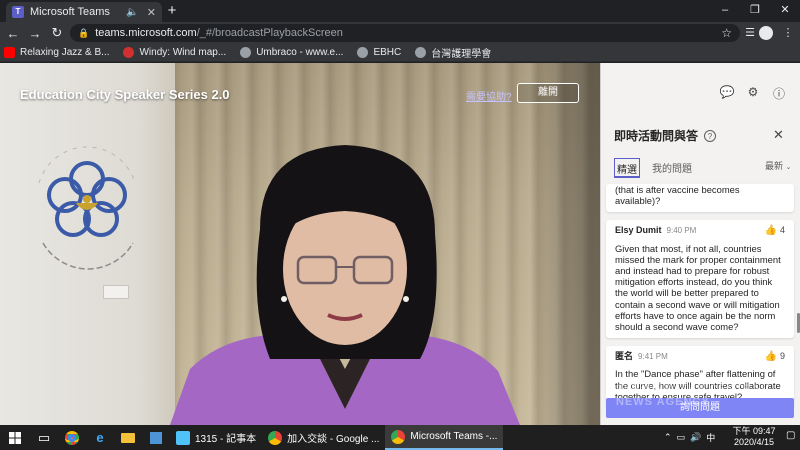  Describe the element at coordinates (665, 135) in the screenshot. I see `qa-title: 即時活動問與答 ?` at that location.